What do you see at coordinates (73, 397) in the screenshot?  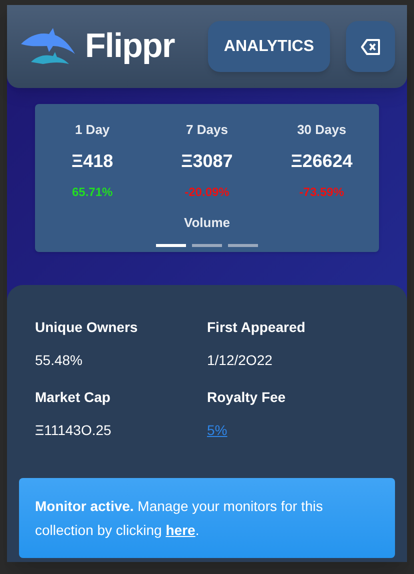 I see `stat-label: Market Cap` at bounding box center [73, 397].